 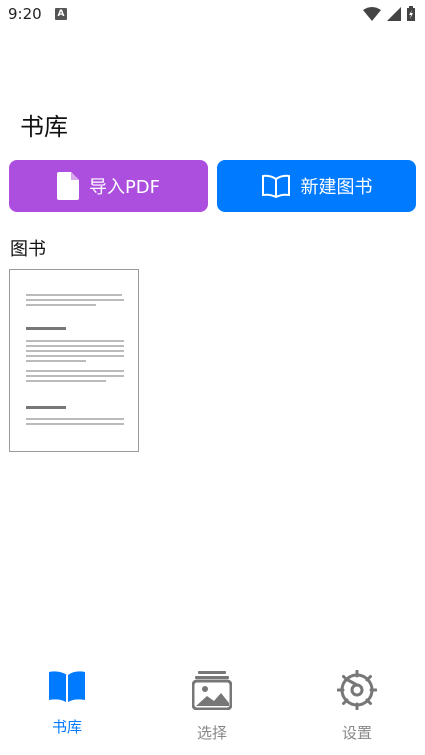 I want to click on tab-bar: 书库 选择 设置, so click(x=212, y=707).